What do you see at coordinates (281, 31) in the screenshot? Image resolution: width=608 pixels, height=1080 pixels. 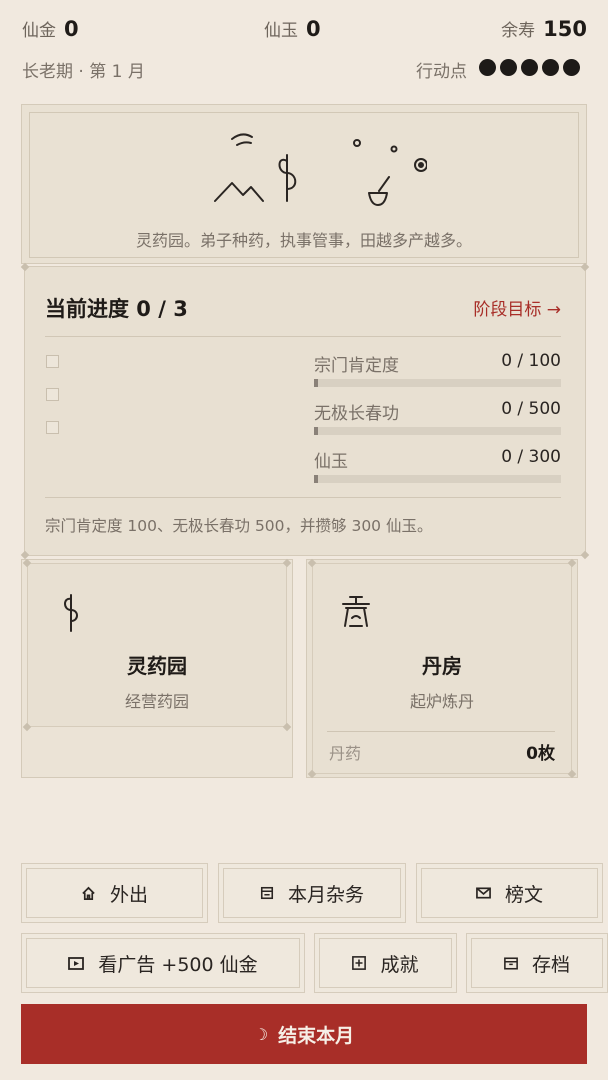 I see `jade-label: 仙玉` at bounding box center [281, 31].